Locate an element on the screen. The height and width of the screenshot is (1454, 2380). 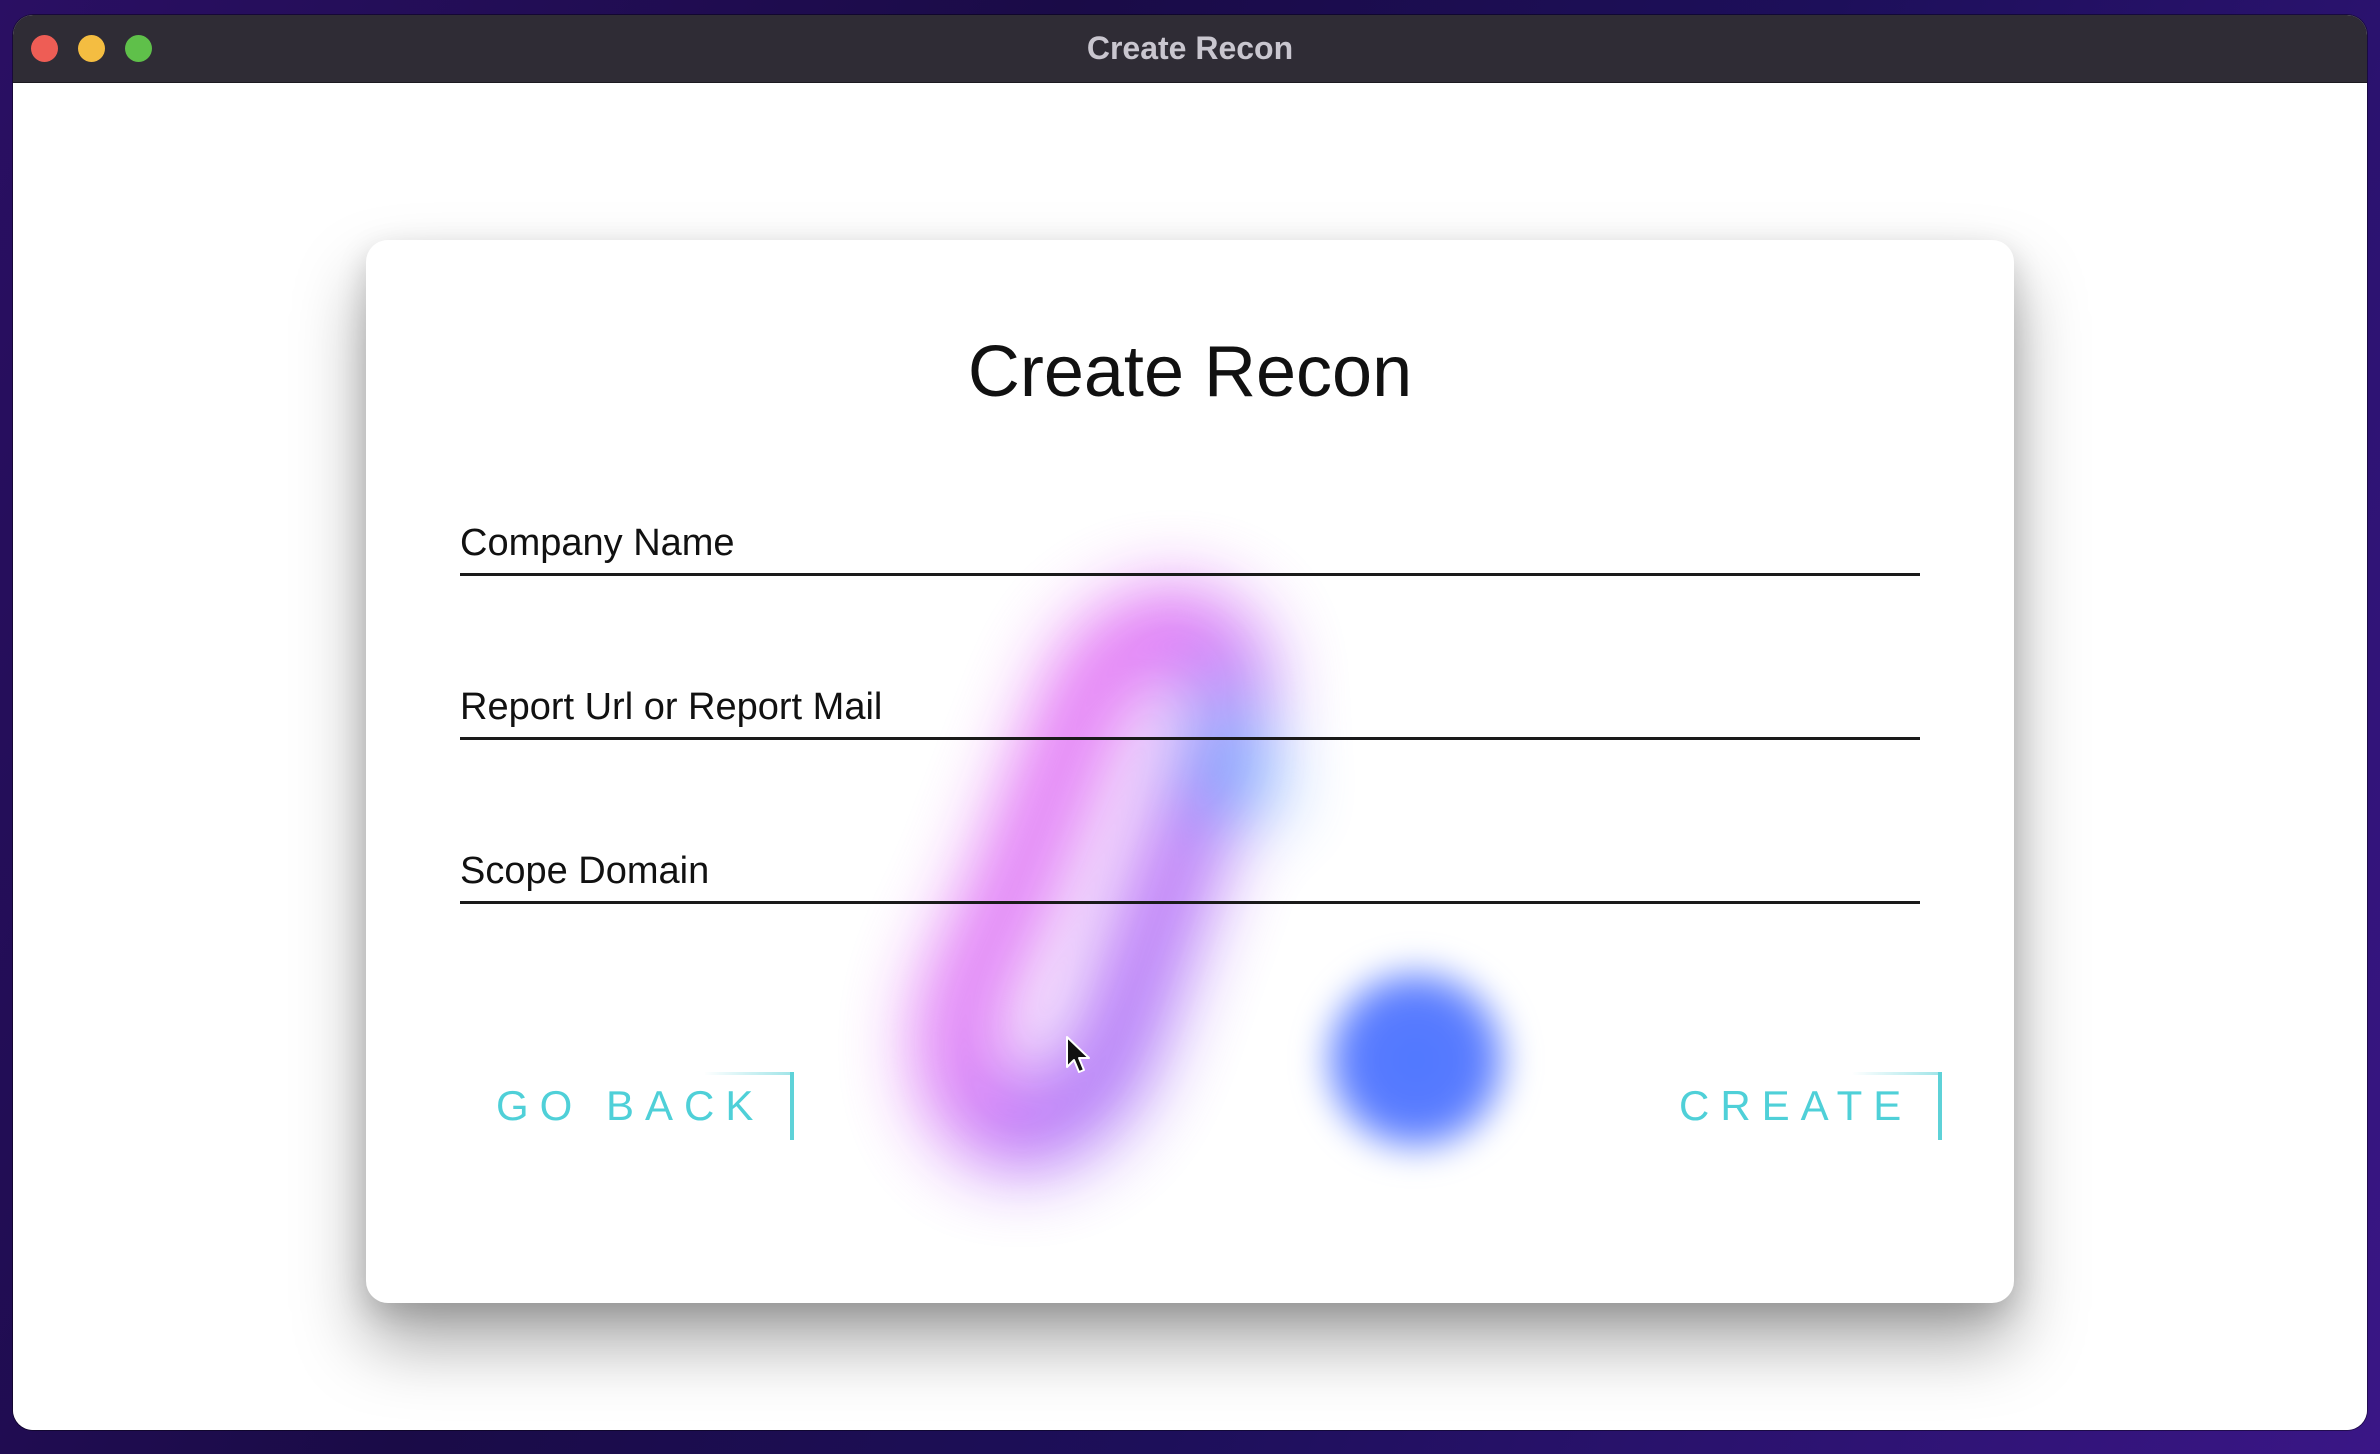
mouse-pointer-icon is located at coordinates (1078, 1054).